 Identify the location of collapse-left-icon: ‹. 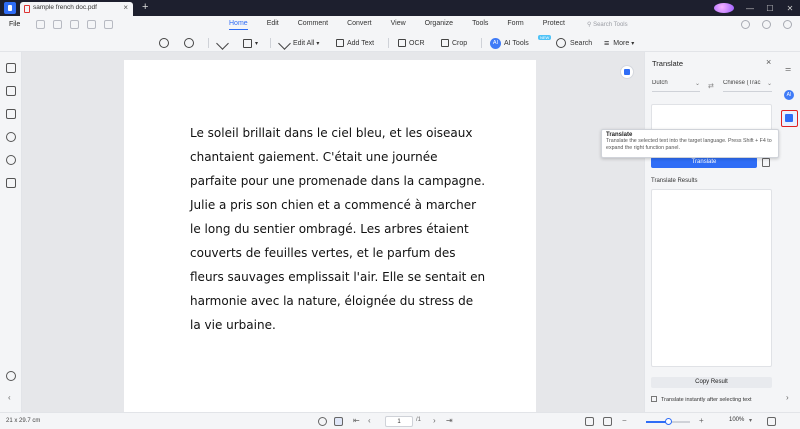
(9, 397).